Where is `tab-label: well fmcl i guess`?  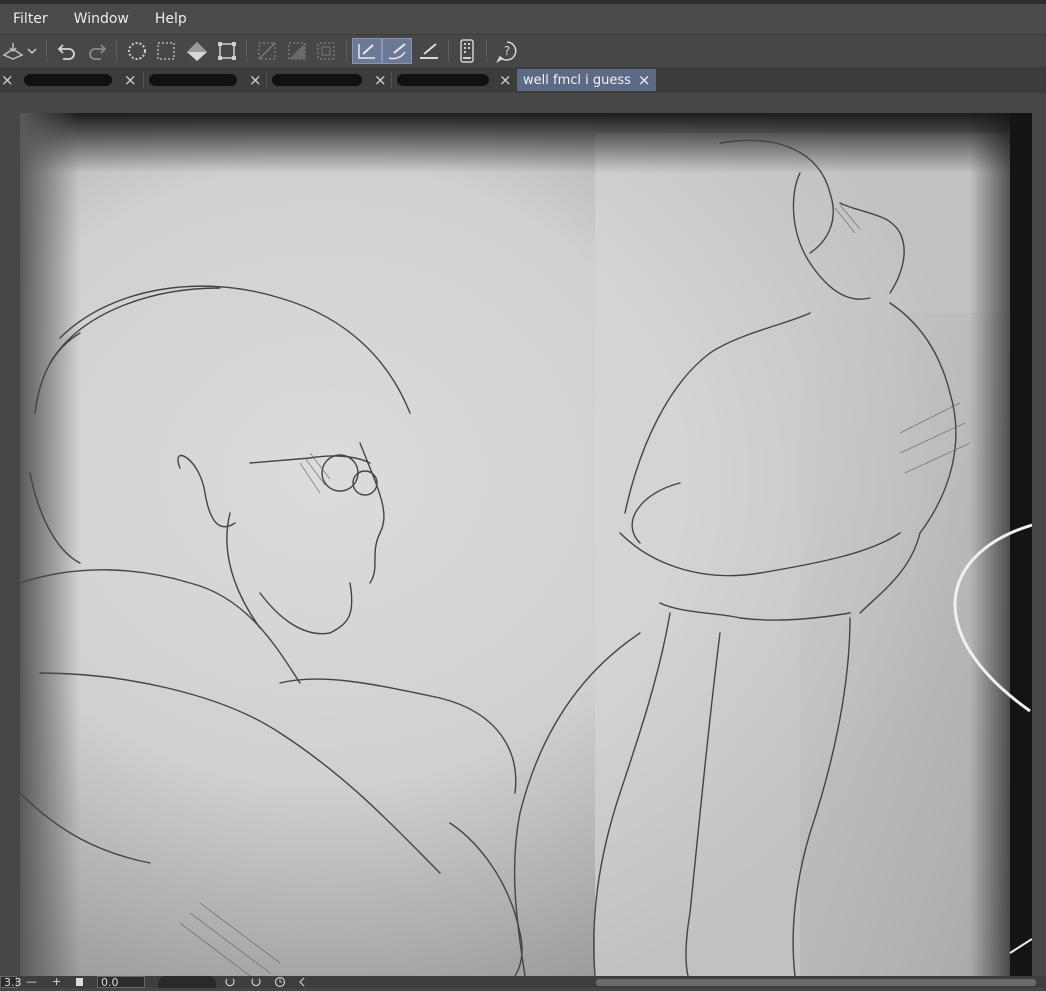
tab-label: well fmcl i guess is located at coordinates (577, 80).